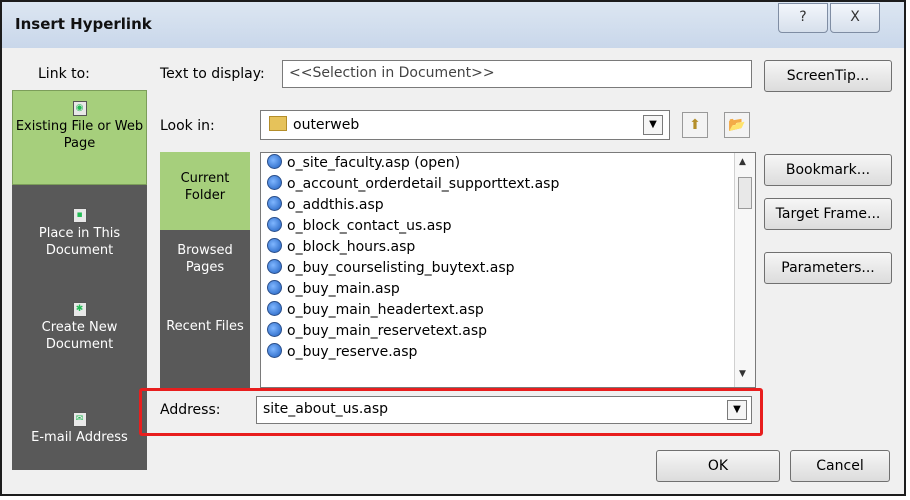 Image resolution: width=910 pixels, height=500 pixels. Describe the element at coordinates (278, 123) in the screenshot. I see `folder-icon` at that location.